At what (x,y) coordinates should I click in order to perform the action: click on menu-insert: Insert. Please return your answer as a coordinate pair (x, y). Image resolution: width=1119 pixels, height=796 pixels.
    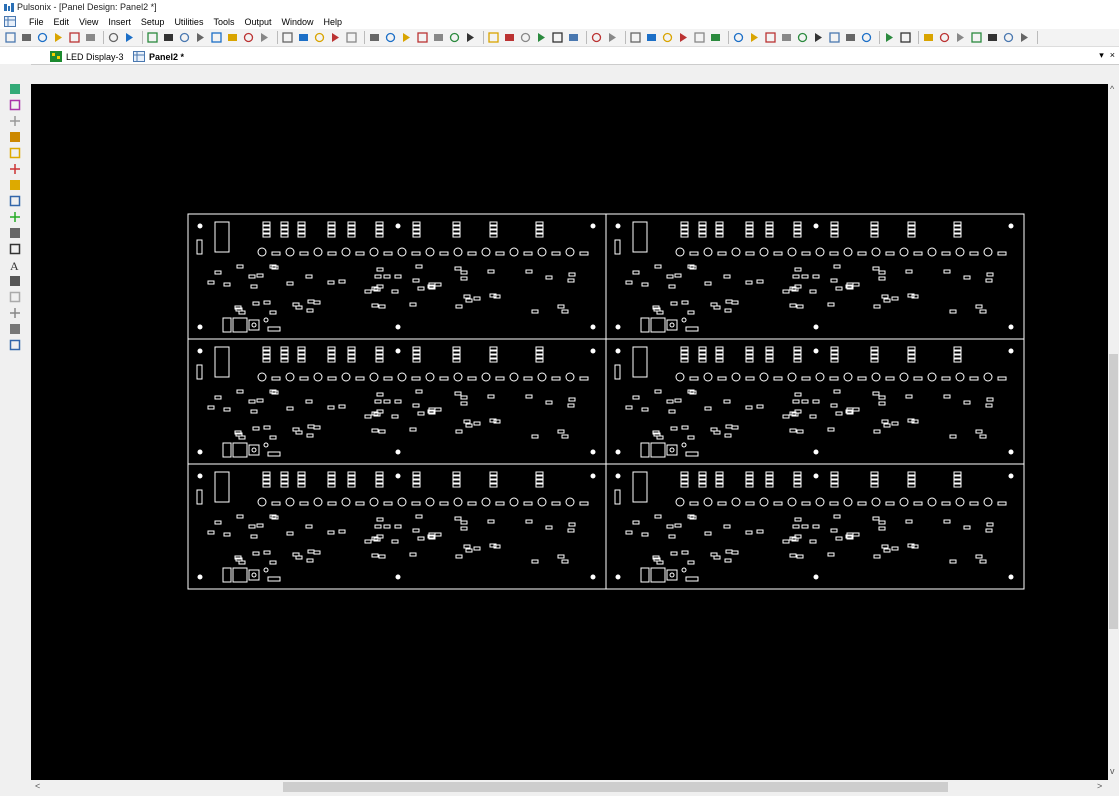
    Looking at the image, I should click on (119, 22).